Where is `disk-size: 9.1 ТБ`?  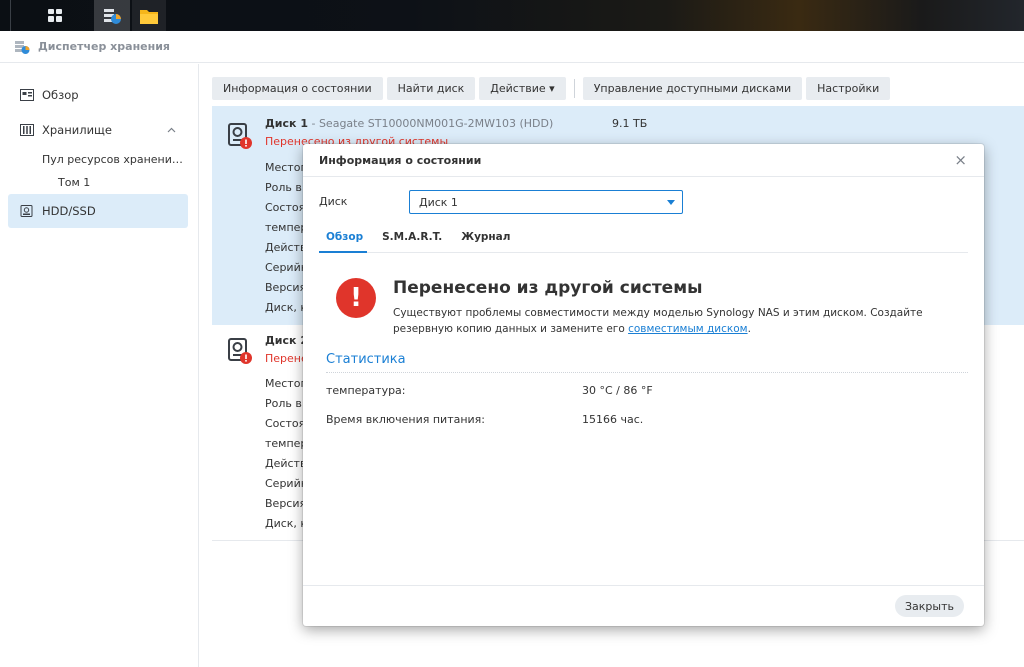 disk-size: 9.1 ТБ is located at coordinates (630, 123).